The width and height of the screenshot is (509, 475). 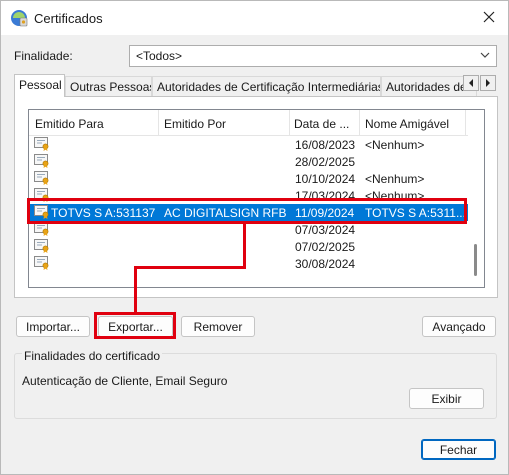 What do you see at coordinates (111, 87) in the screenshot?
I see `tab-label: Outras Pessoas` at bounding box center [111, 87].